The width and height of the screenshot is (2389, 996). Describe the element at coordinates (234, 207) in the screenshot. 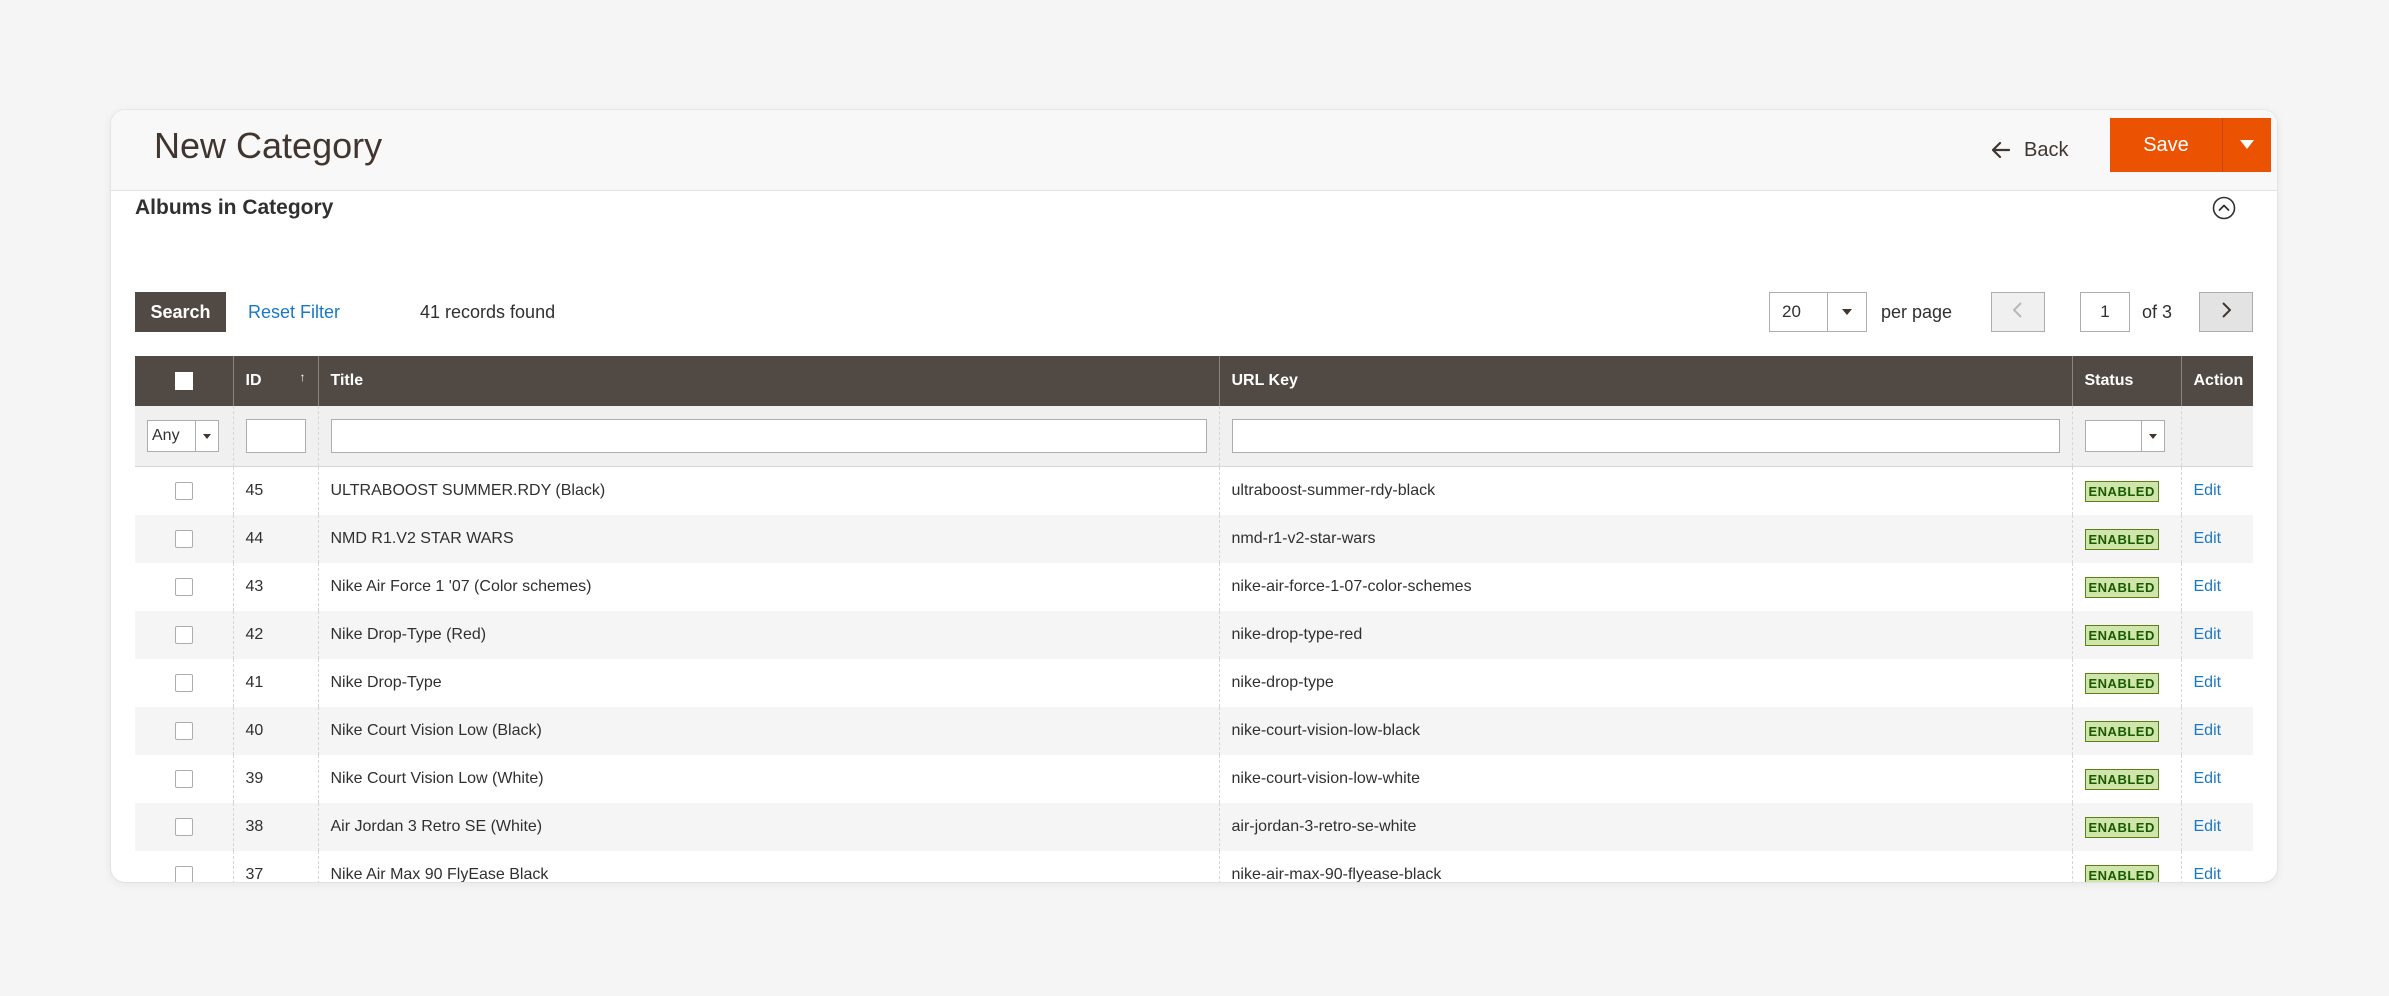

I see `section-title: Albums in Category` at that location.